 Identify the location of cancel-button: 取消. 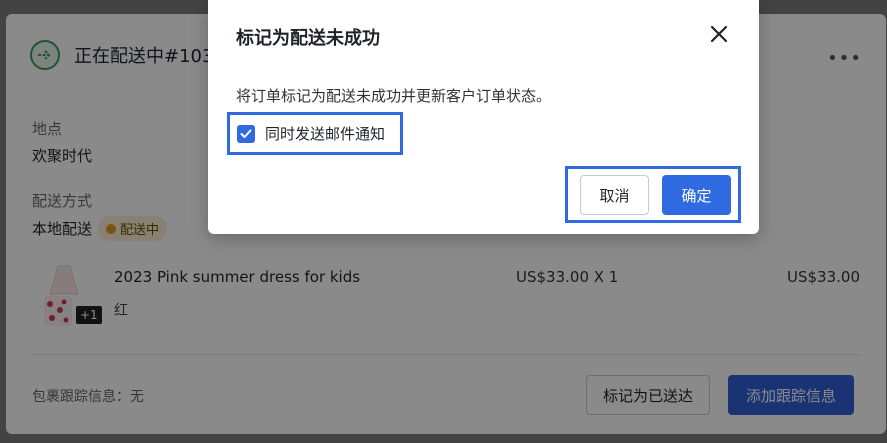
(614, 195).